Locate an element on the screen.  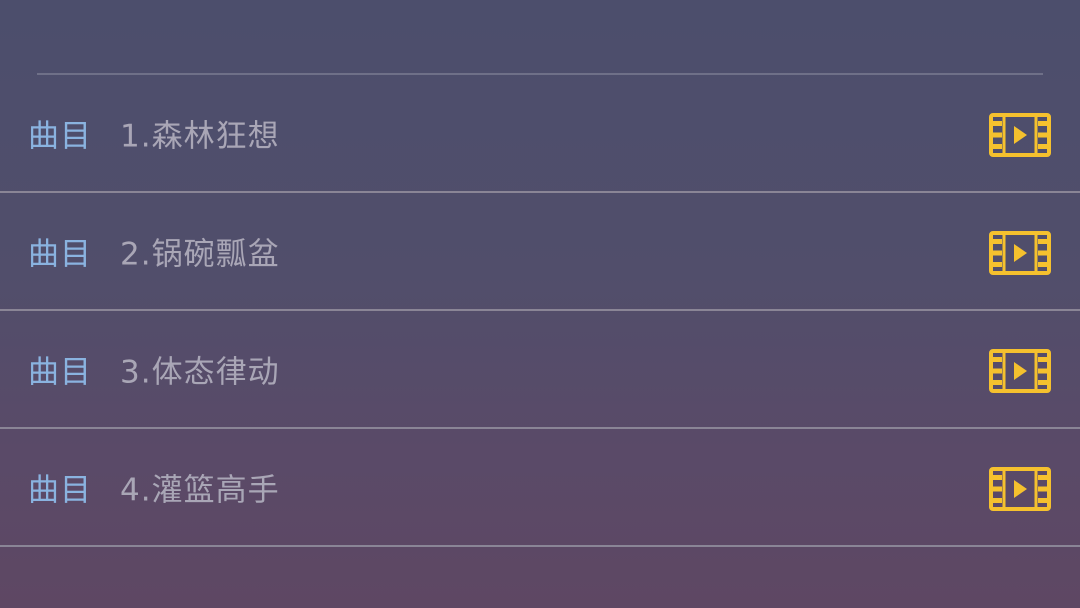
track-title: 3.体态律动 is located at coordinates (200, 372).